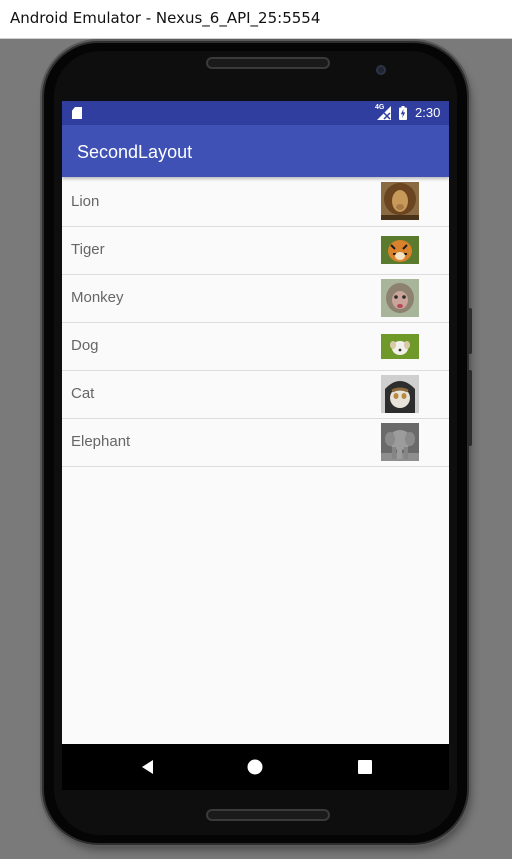 The image size is (512, 859). Describe the element at coordinates (255, 113) in the screenshot. I see `status-bar: 4G 2:30` at that location.